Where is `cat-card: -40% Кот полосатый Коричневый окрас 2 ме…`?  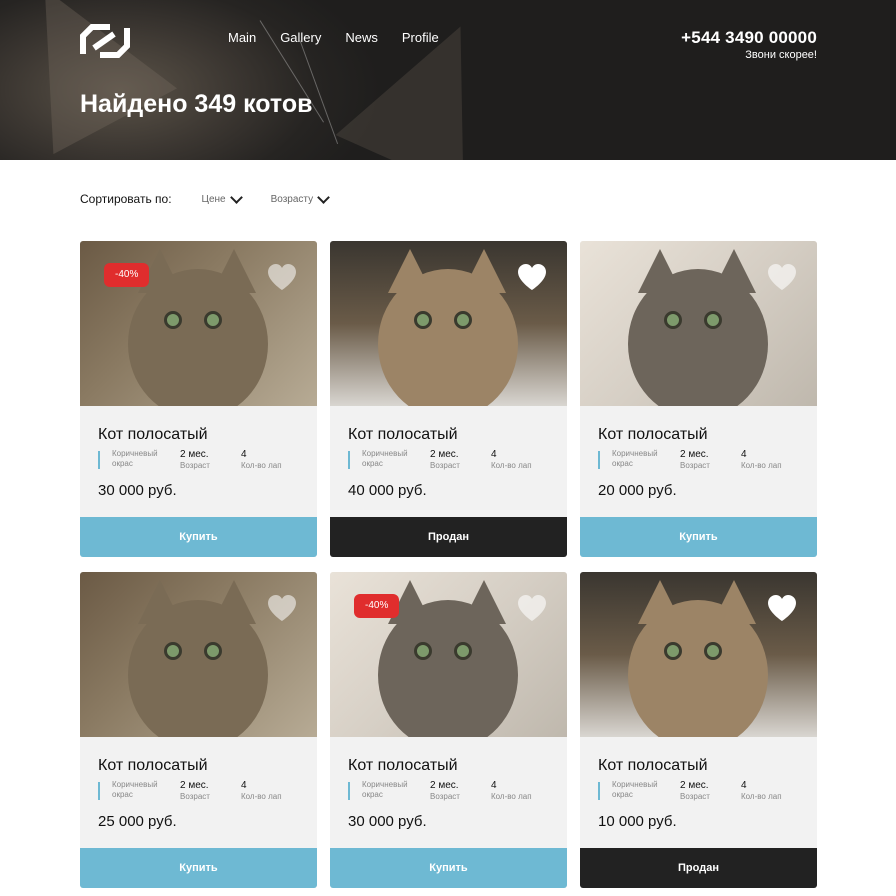
cat-card: -40% Кот полосатый Коричневый окрас 2 ме… is located at coordinates (448, 730).